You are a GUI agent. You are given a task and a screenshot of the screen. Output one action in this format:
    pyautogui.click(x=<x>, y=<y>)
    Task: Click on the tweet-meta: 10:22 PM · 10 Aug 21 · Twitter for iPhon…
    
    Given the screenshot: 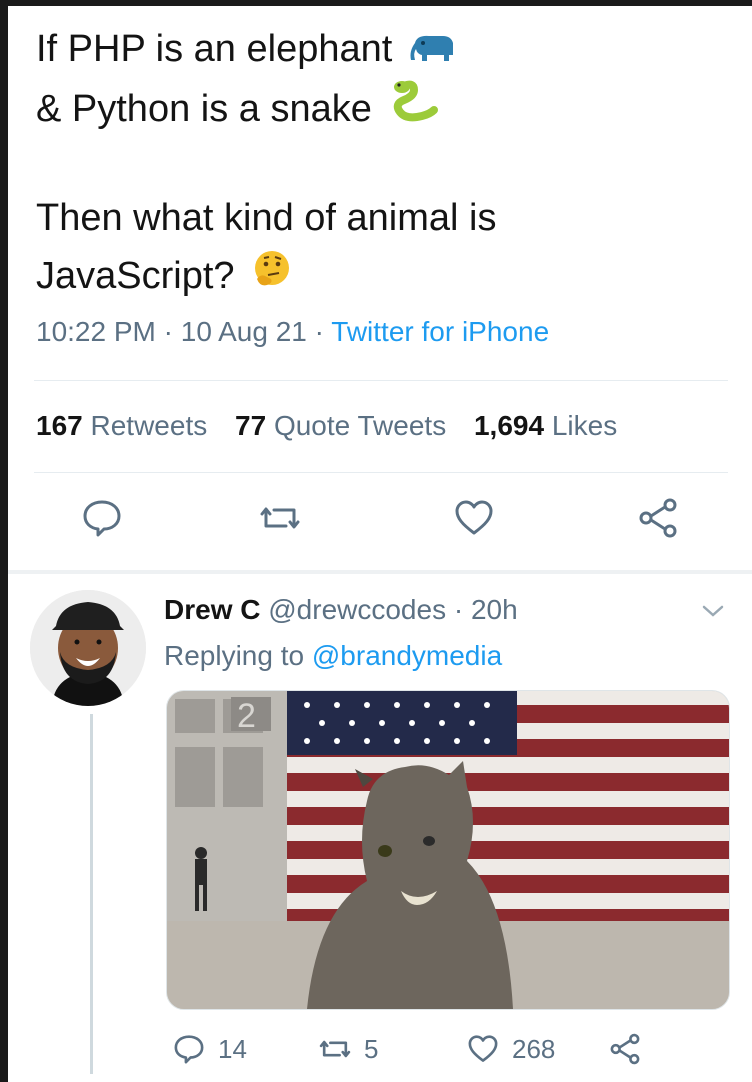 What is the action you would take?
    pyautogui.click(x=292, y=332)
    